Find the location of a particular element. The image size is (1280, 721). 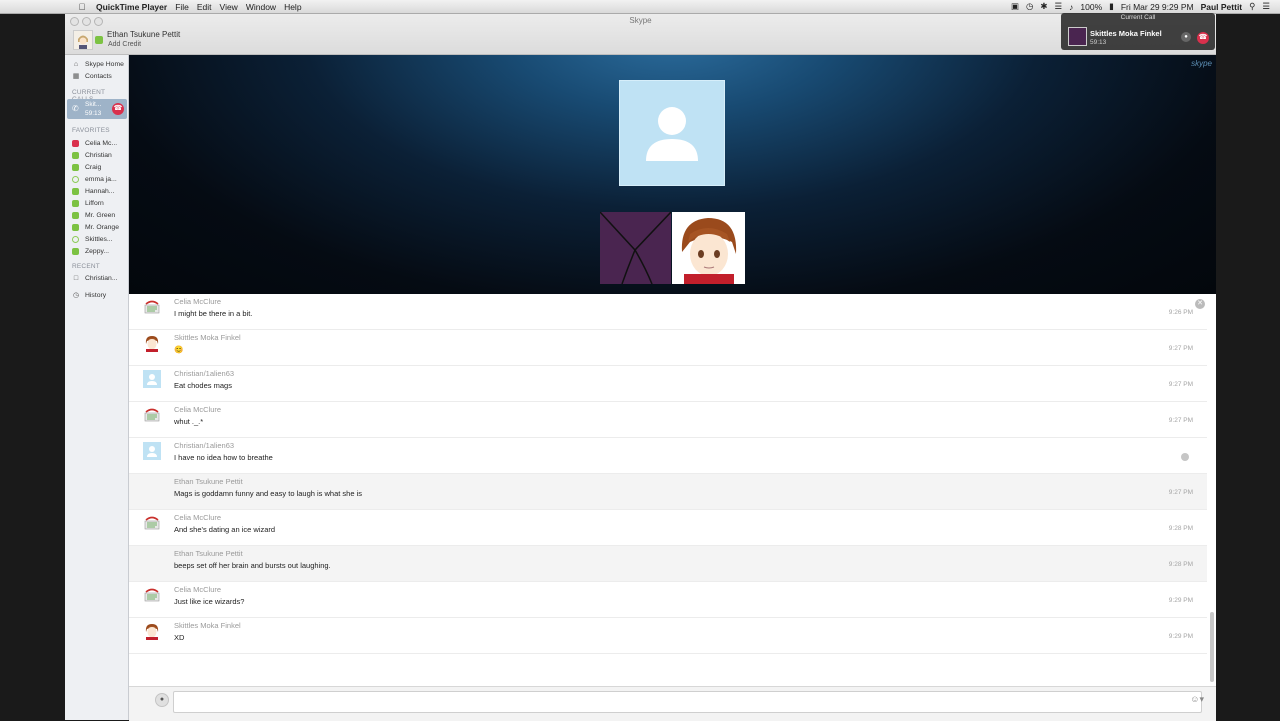

menu-window: Window is located at coordinates (261, 7).